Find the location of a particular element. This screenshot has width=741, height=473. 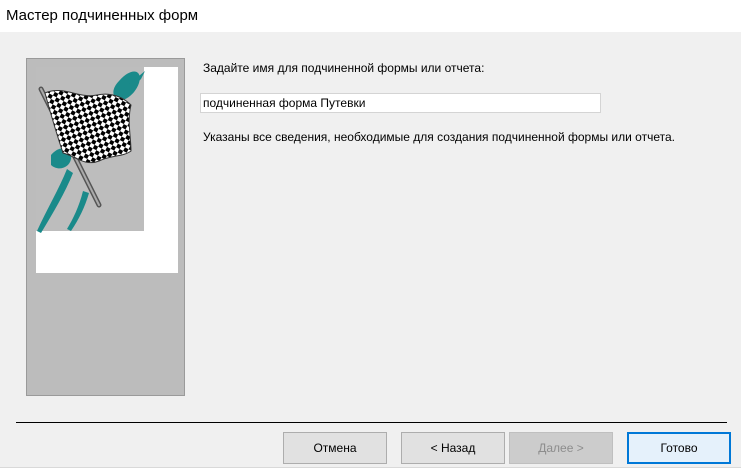

checkered-flag-icon is located at coordinates (91, 152).